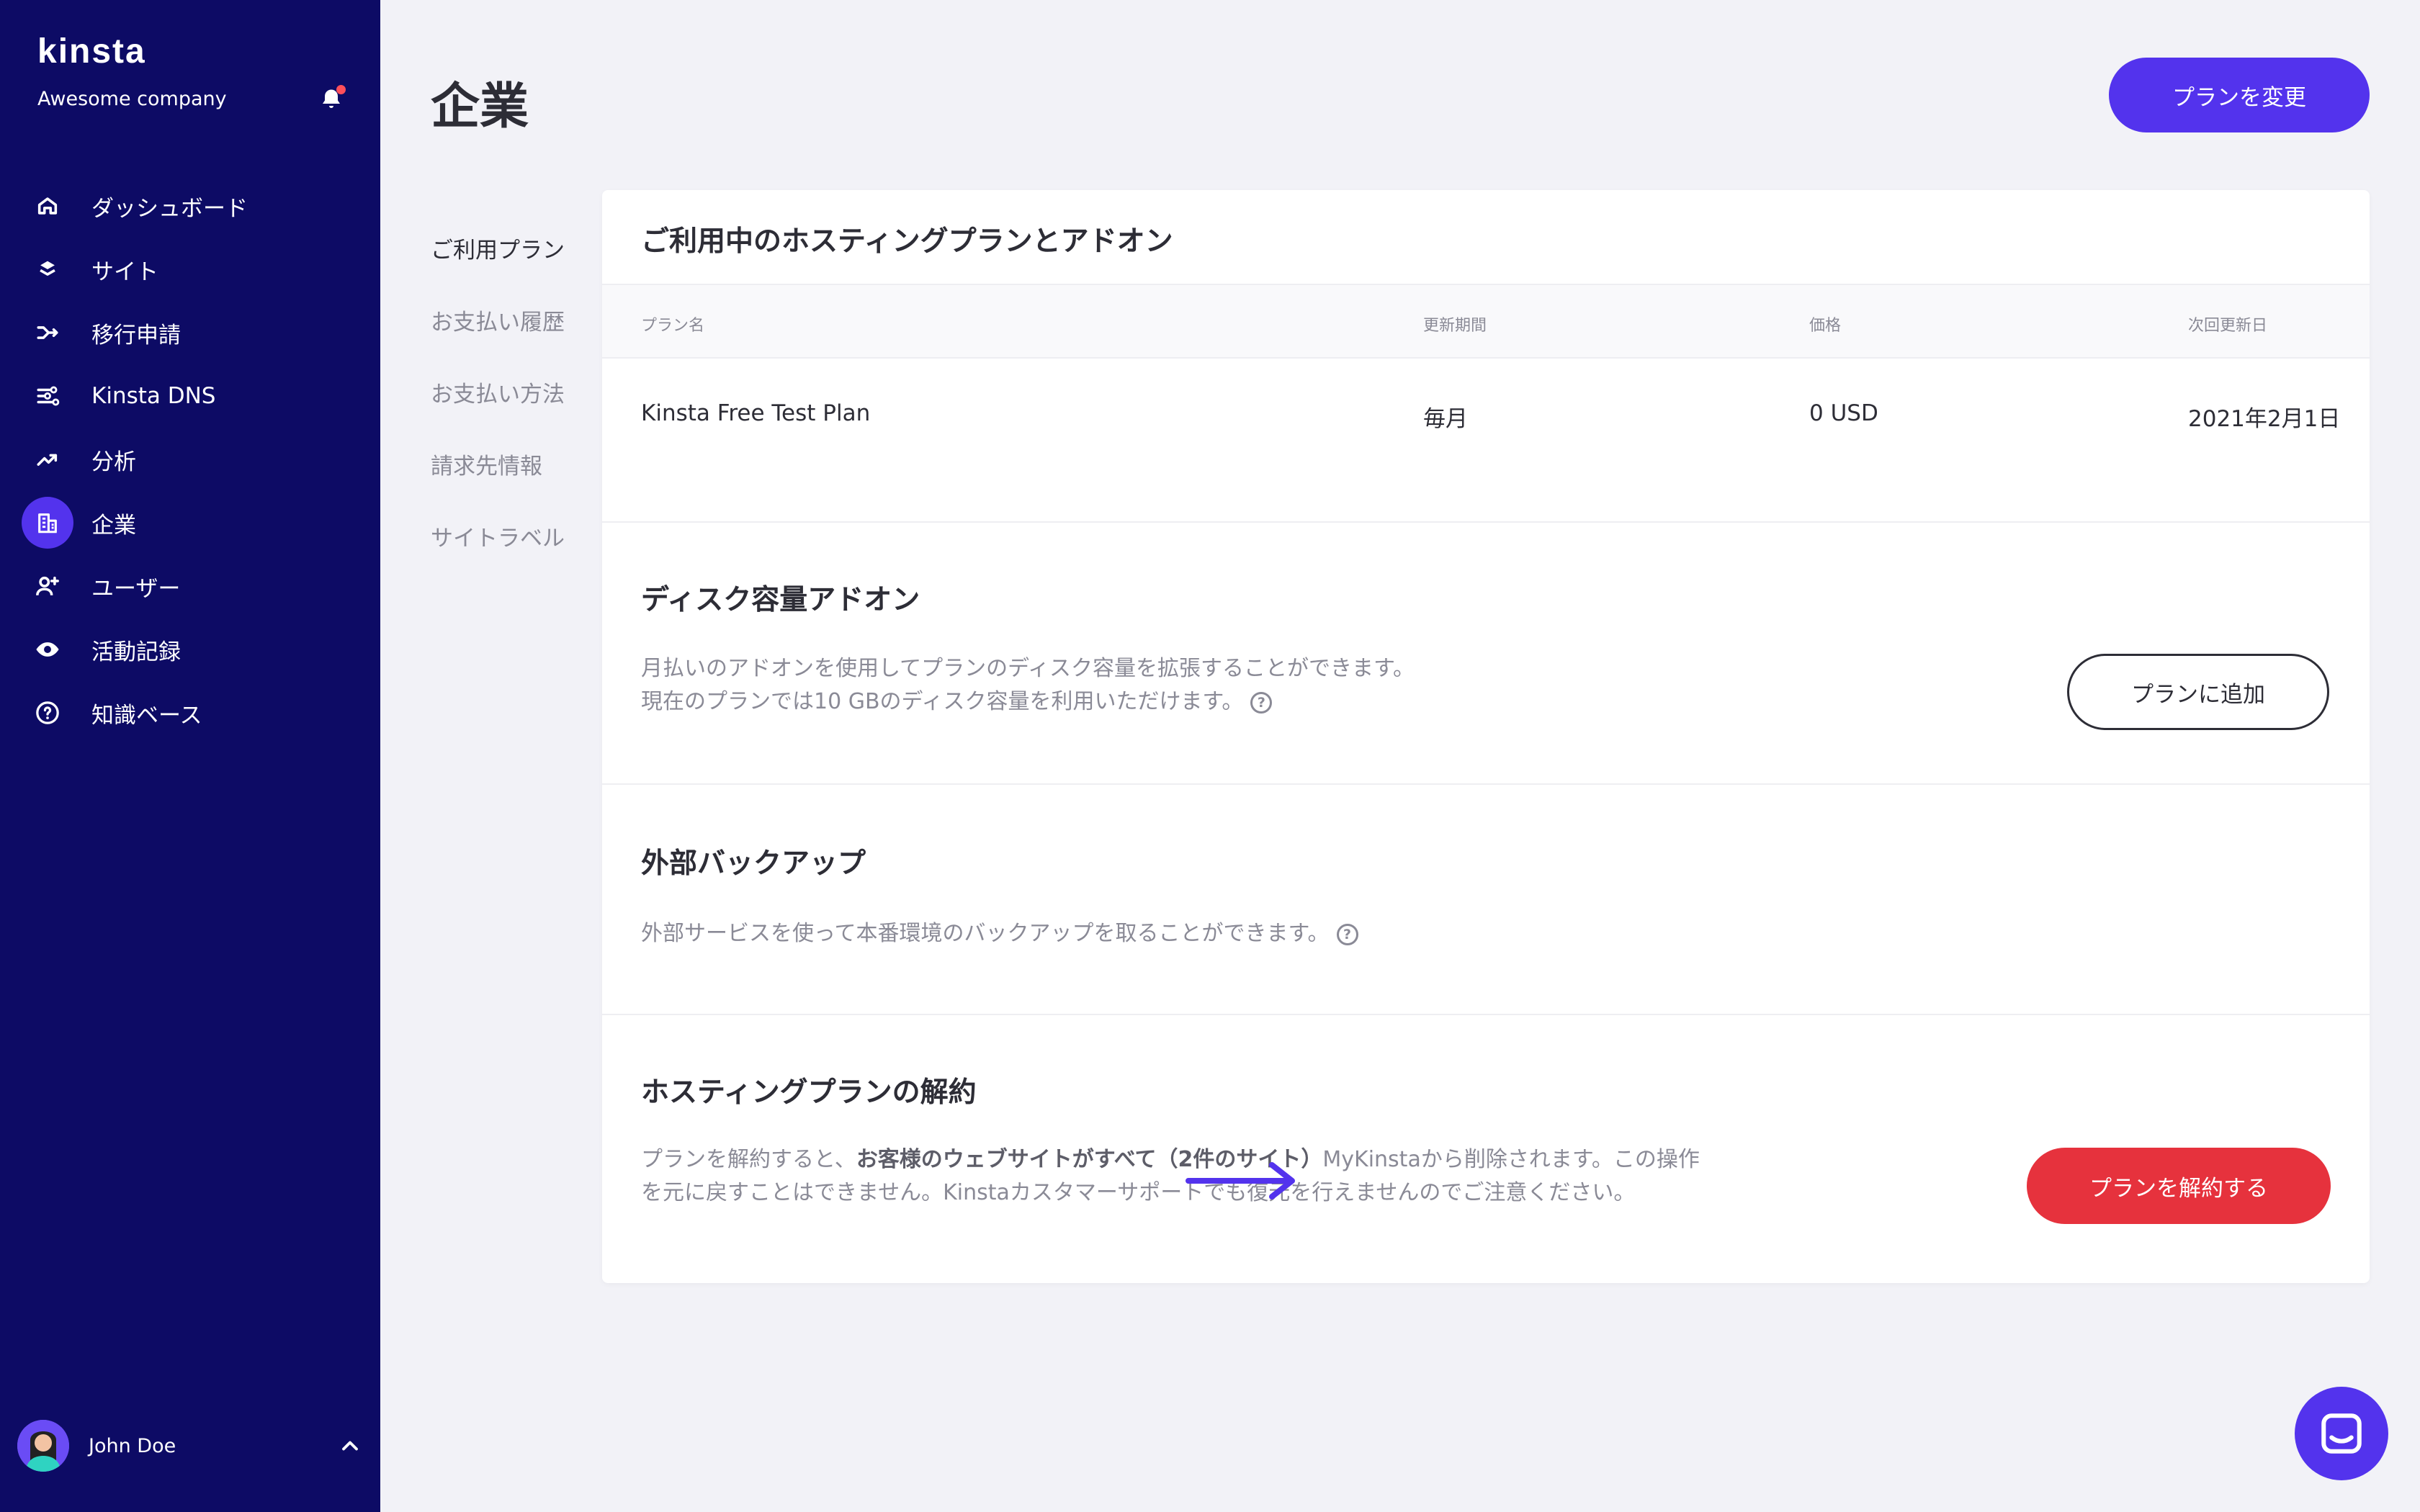  What do you see at coordinates (47, 459) in the screenshot?
I see `analytics-icon` at bounding box center [47, 459].